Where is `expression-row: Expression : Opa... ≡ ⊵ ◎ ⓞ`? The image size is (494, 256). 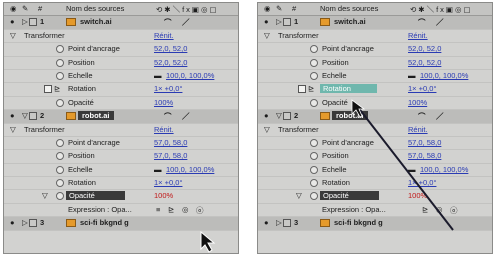 expression-row: Expression : Opa... ≡ ⊵ ◎ ⓞ is located at coordinates (121, 211).